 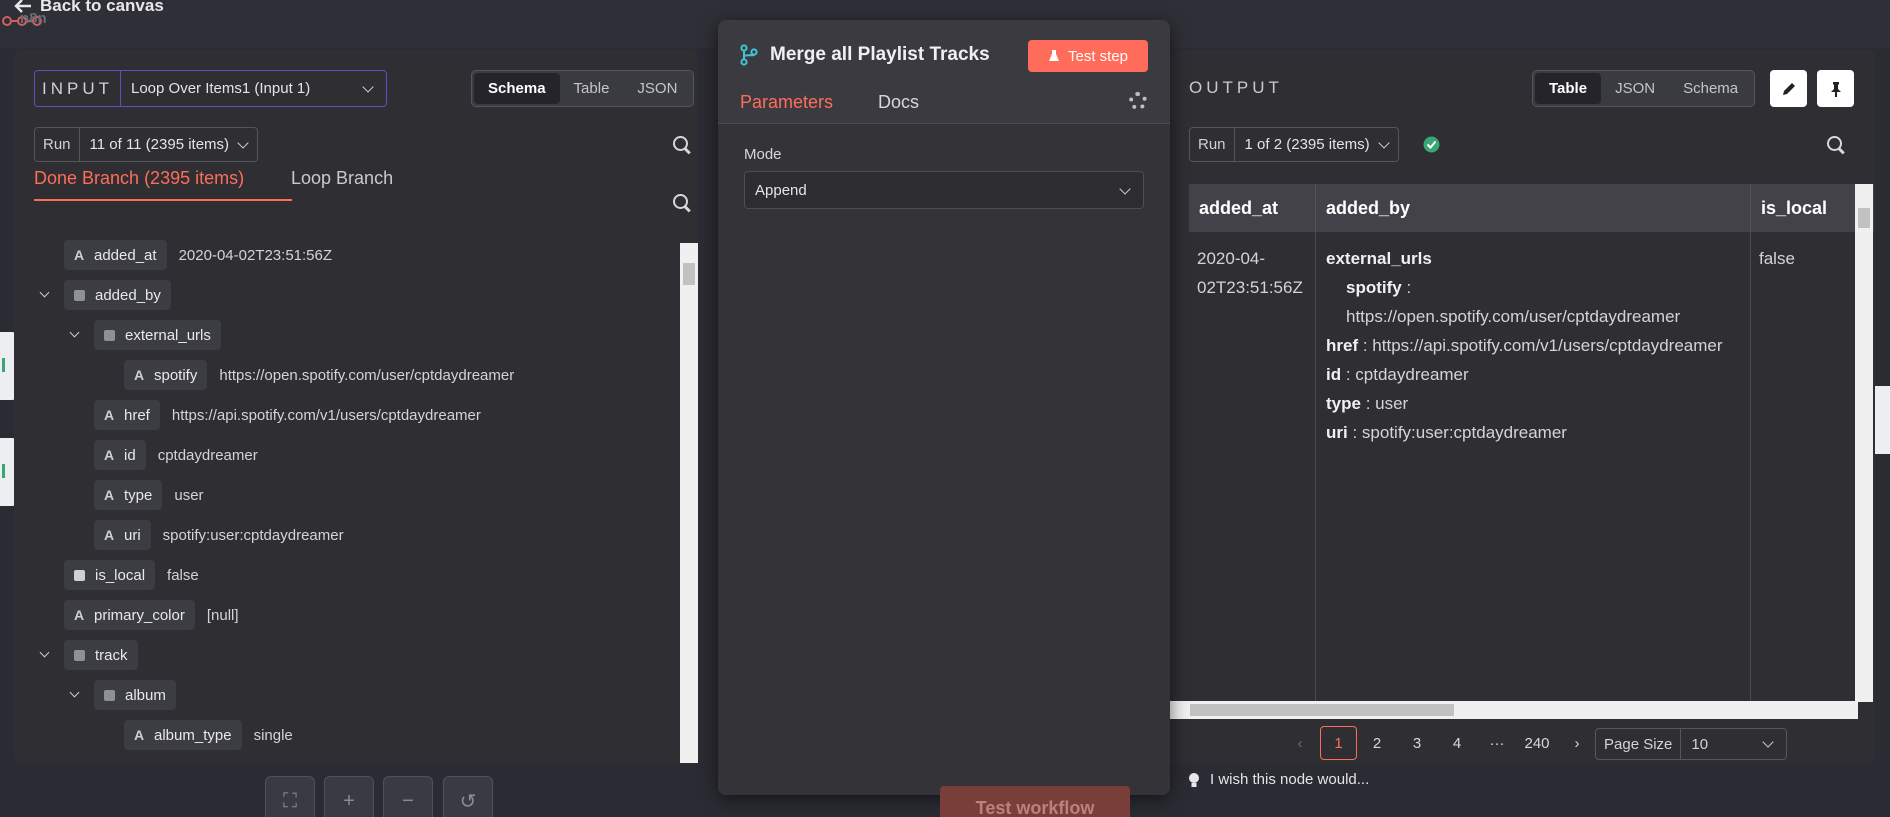 I want to click on schema-key-pill: Aalbum_type, so click(x=183, y=735).